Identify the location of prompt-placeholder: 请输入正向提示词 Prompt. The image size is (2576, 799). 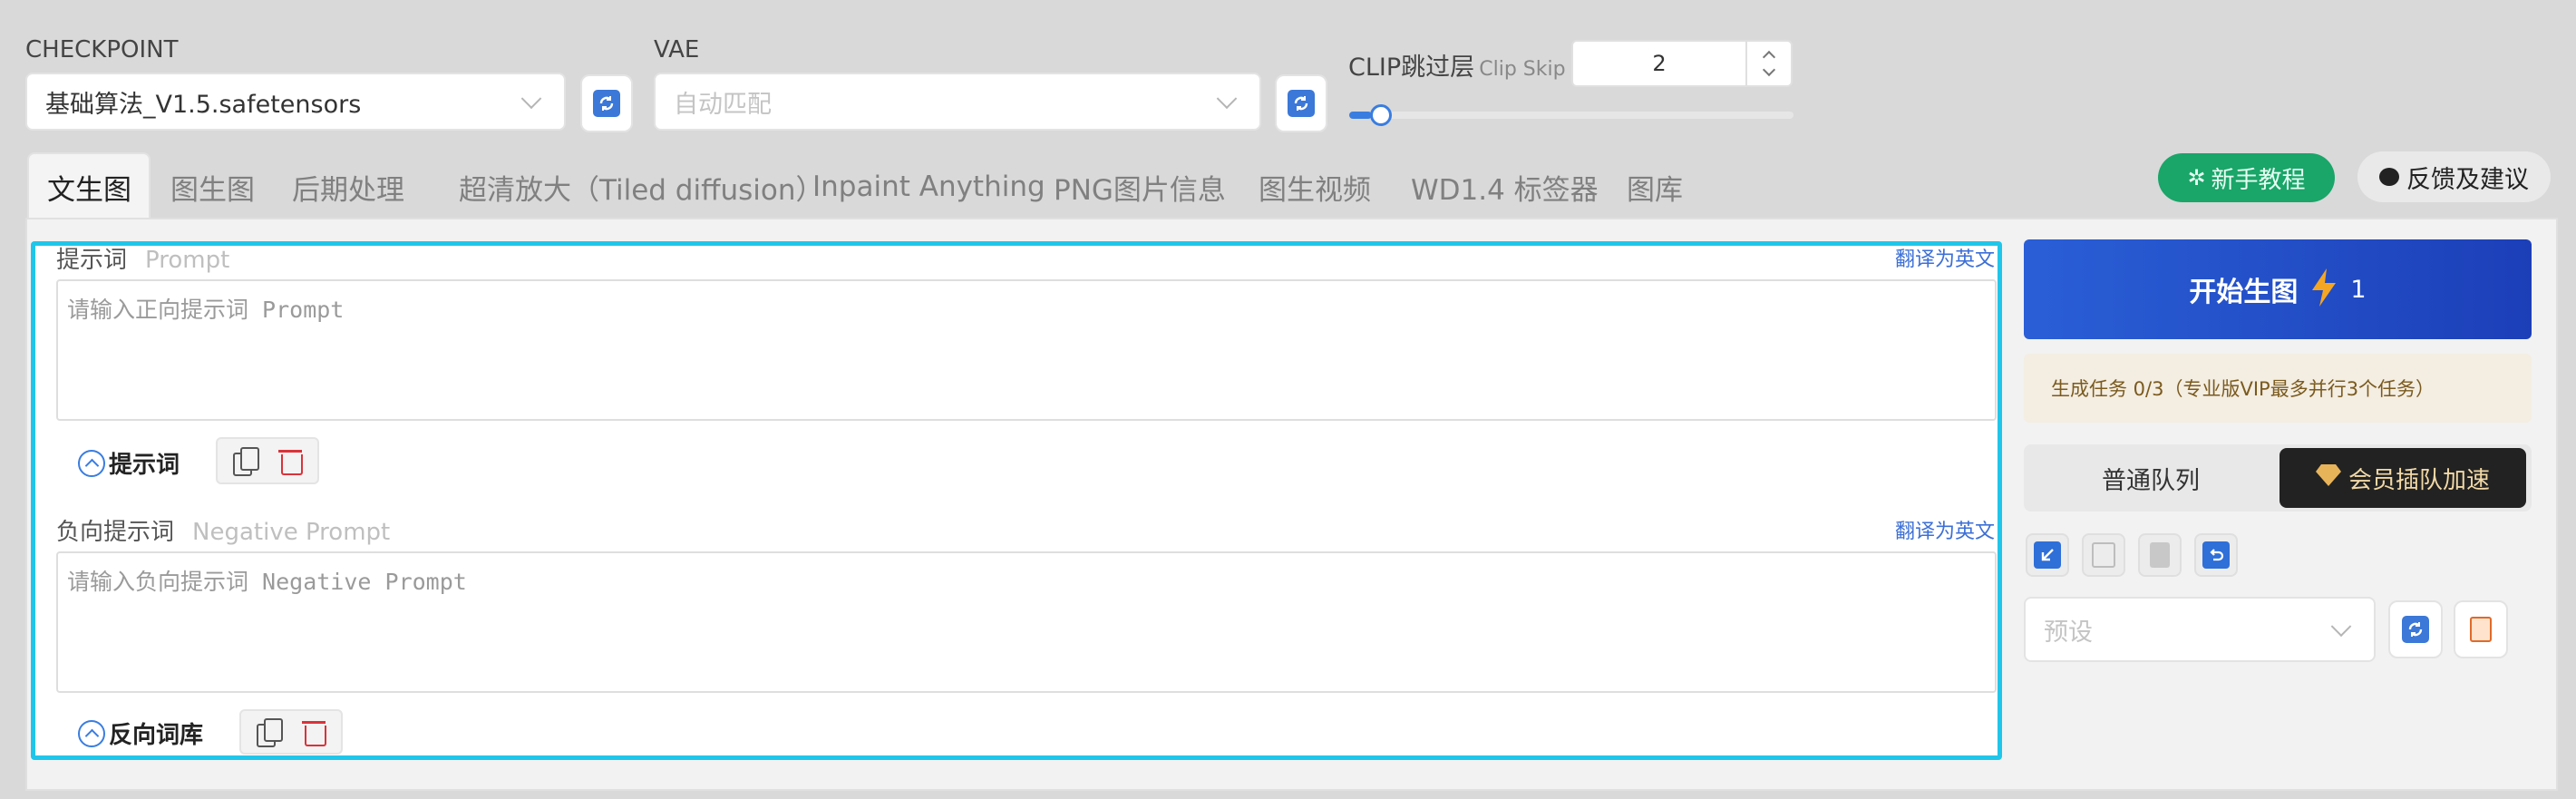
(206, 310).